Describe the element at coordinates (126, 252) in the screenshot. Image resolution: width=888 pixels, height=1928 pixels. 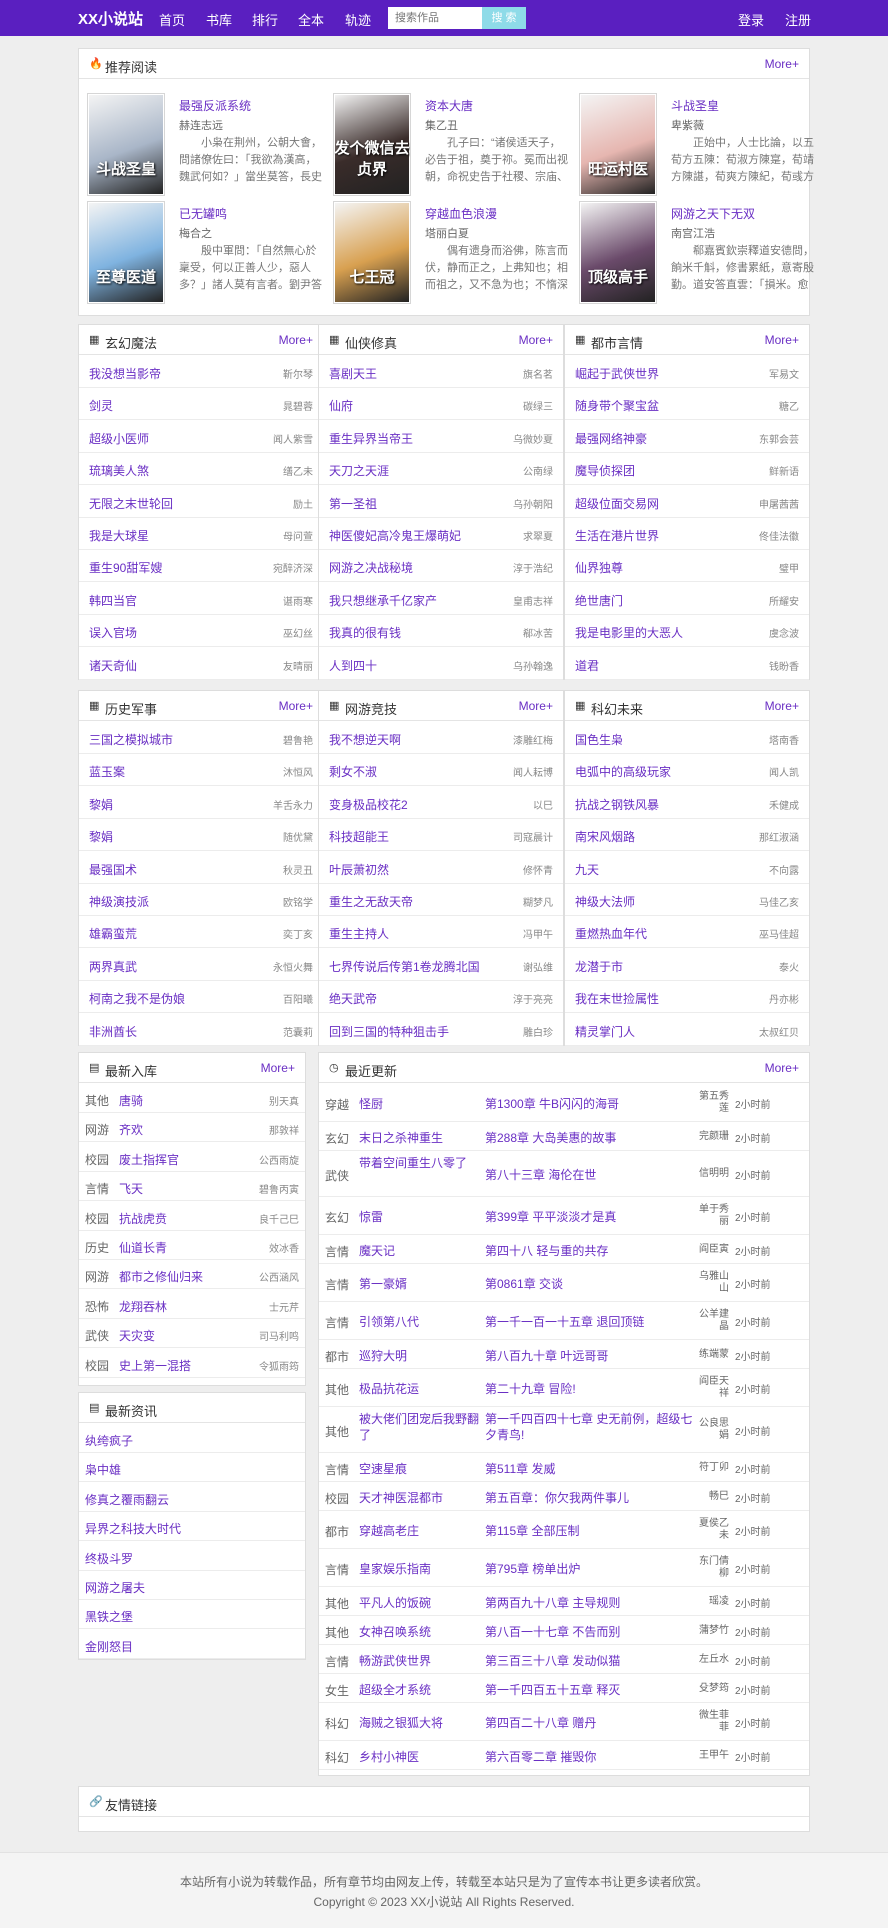
I see `book-cover: 至尊医道` at that location.